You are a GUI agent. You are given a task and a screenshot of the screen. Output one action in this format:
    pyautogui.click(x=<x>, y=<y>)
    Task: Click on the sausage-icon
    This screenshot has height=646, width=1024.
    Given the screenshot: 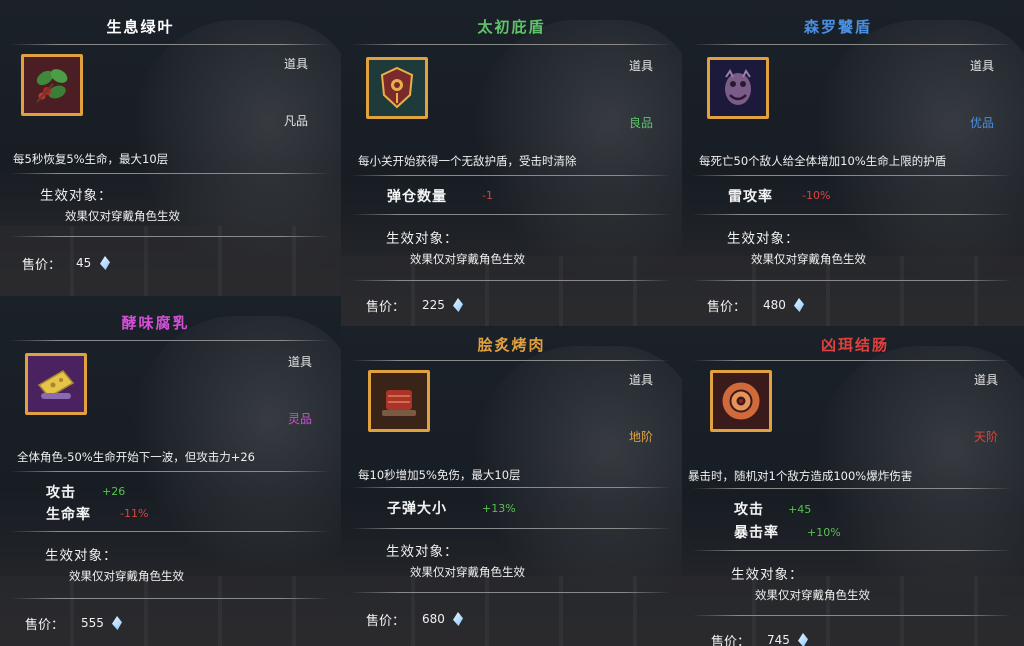 What is the action you would take?
    pyautogui.click(x=741, y=401)
    